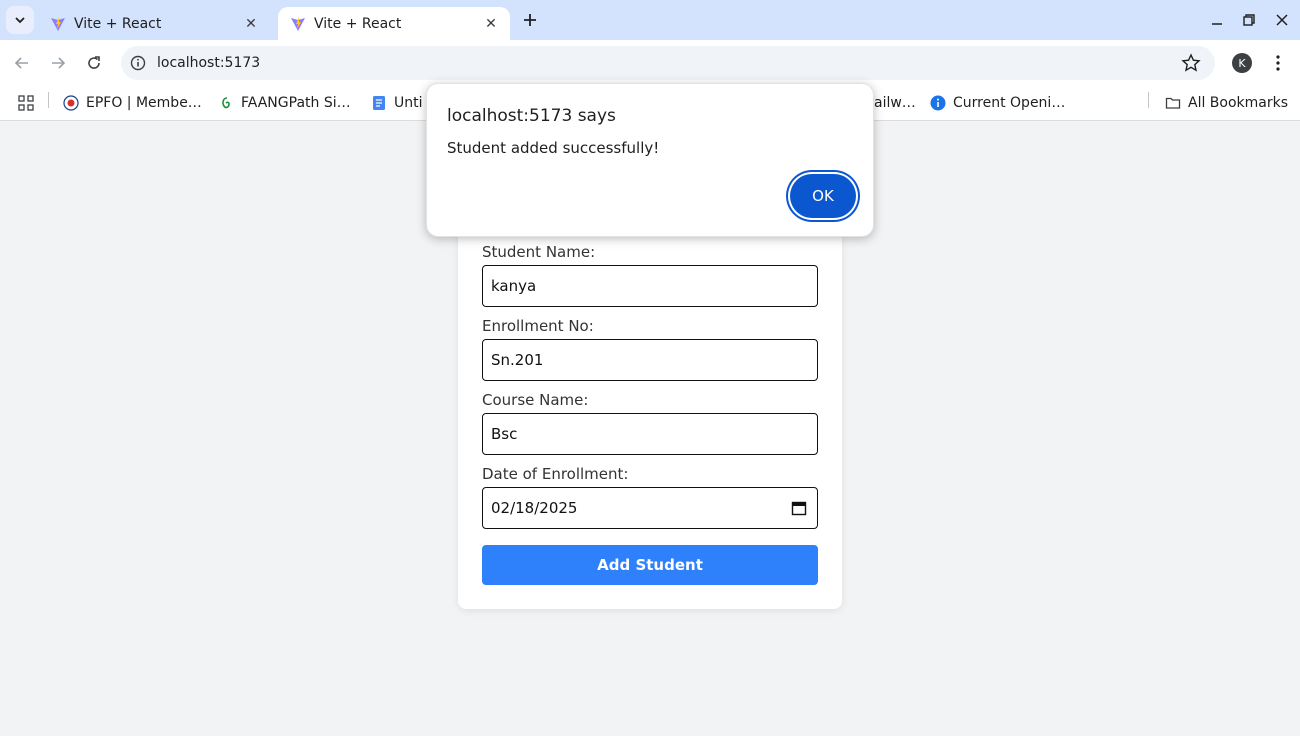  Describe the element at coordinates (553, 148) in the screenshot. I see `dialog-message: Student added successfully!` at that location.